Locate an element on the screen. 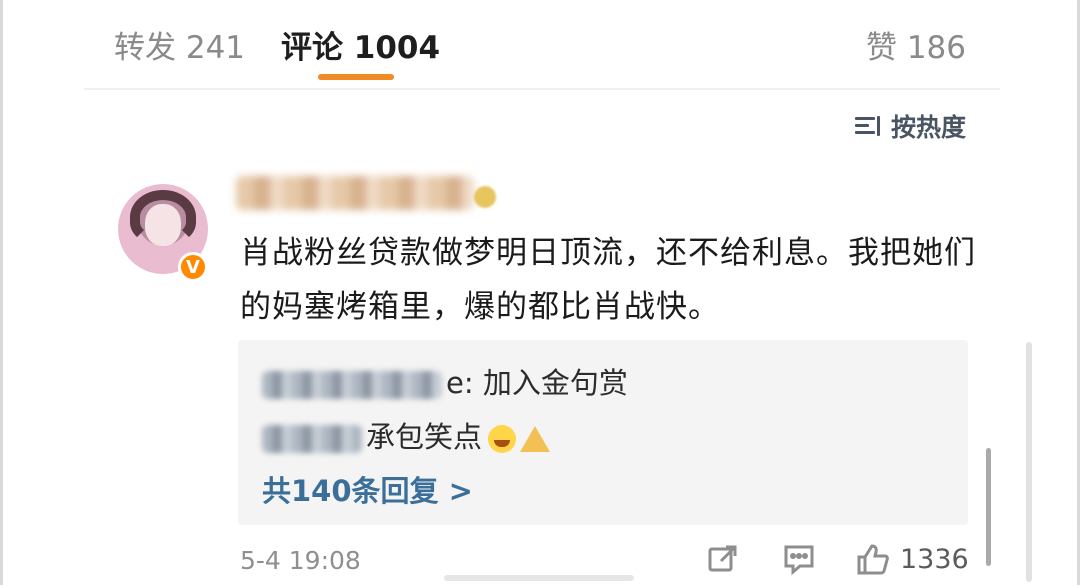 The width and height of the screenshot is (1080, 585). reply-text: 承包笑点 is located at coordinates (424, 437).